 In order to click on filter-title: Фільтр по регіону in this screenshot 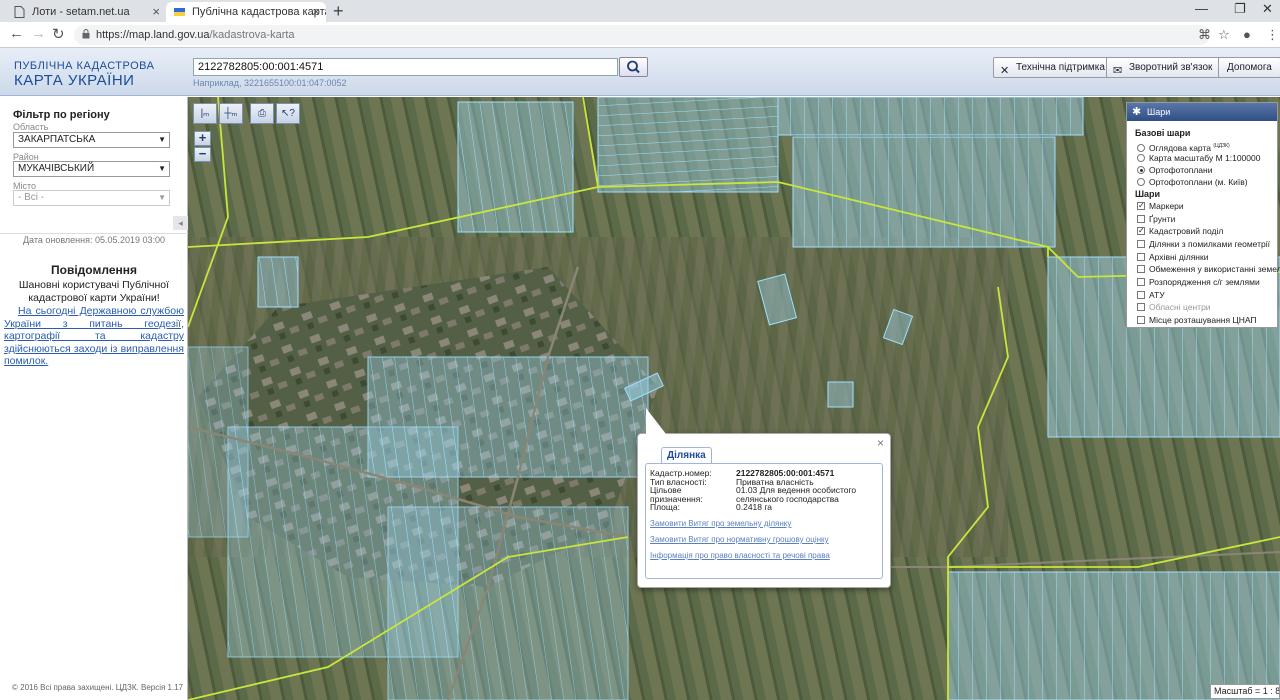, I will do `click(61, 115)`.